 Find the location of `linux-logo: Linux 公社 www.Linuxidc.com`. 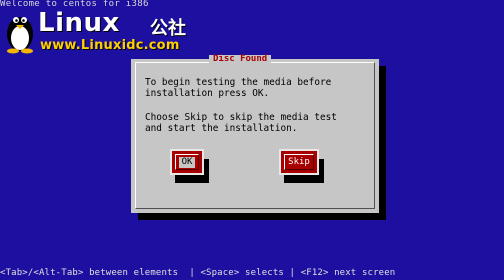

linux-logo: Linux 公社 www.Linuxidc.com is located at coordinates (104, 31).